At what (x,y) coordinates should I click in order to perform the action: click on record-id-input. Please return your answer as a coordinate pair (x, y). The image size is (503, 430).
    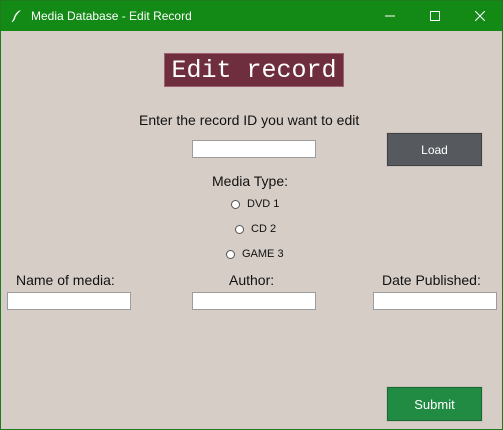
    Looking at the image, I should click on (254, 149).